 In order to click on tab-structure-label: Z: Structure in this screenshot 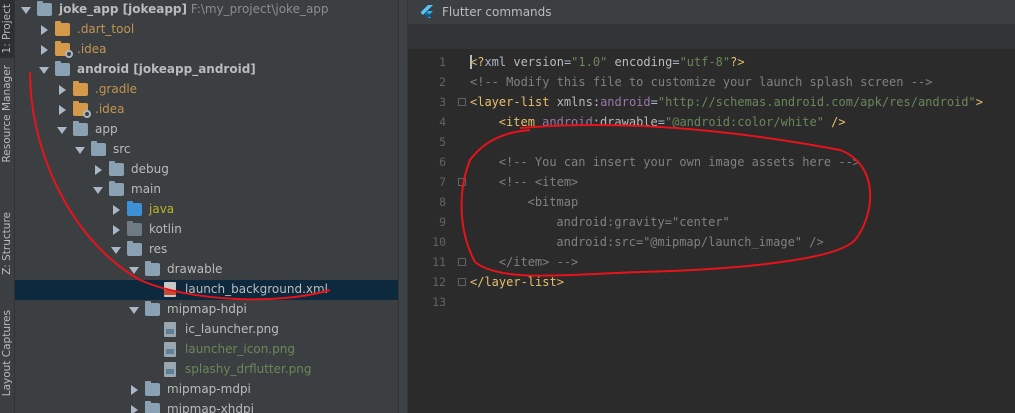, I will do `click(7, 243)`.